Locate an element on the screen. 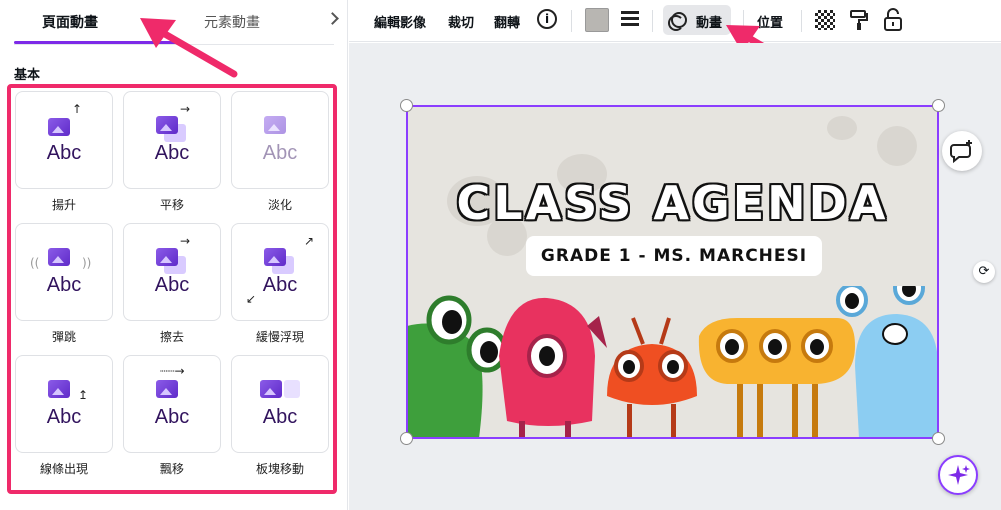 The height and width of the screenshot is (510, 1001). rotate-icon: ⟳ is located at coordinates (984, 272).